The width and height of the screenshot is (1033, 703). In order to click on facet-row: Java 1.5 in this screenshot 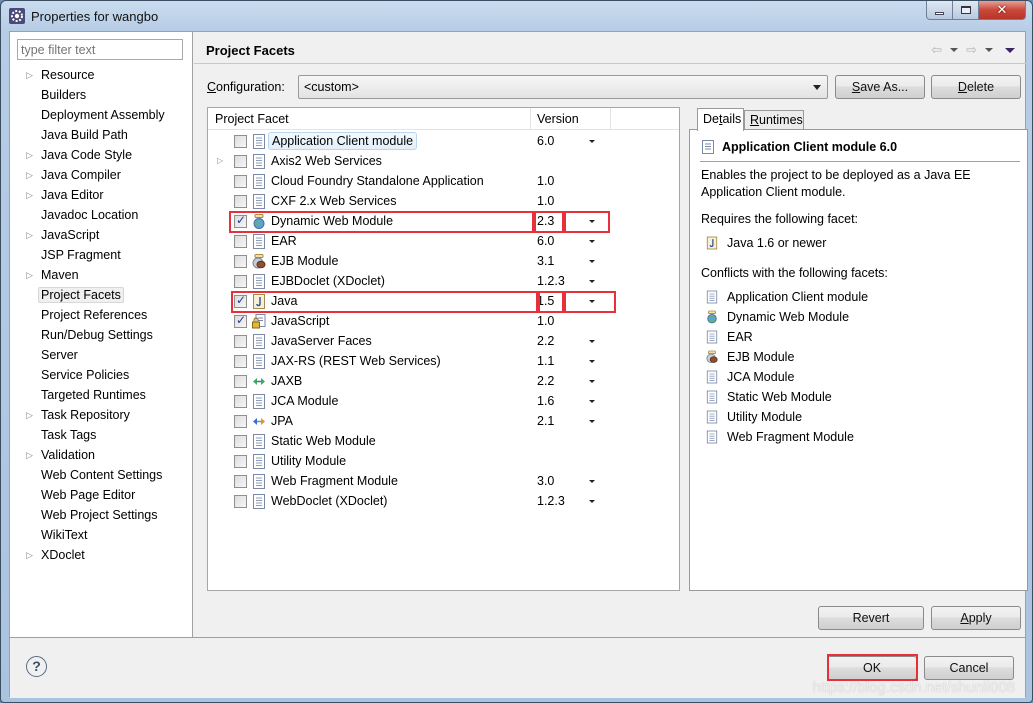, I will do `click(443, 301)`.